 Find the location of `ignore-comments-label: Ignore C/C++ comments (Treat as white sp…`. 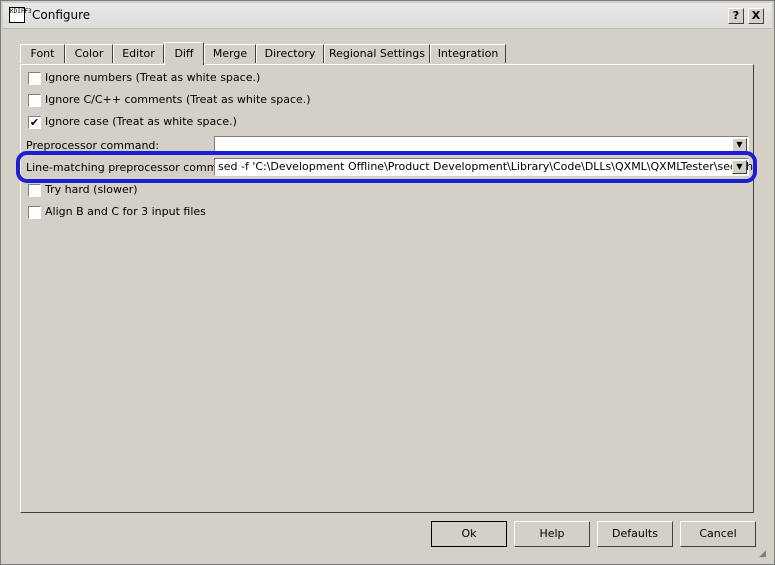

ignore-comments-label: Ignore C/C++ comments (Treat as white sp… is located at coordinates (178, 99).